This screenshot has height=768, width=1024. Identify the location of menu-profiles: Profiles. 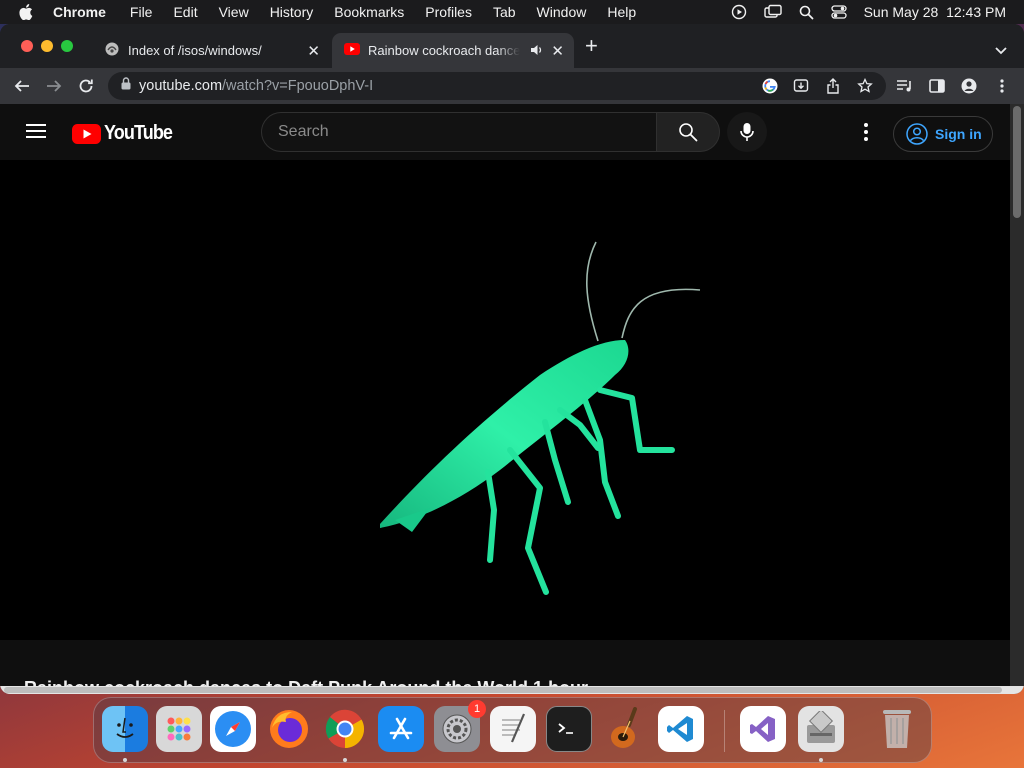
(448, 12).